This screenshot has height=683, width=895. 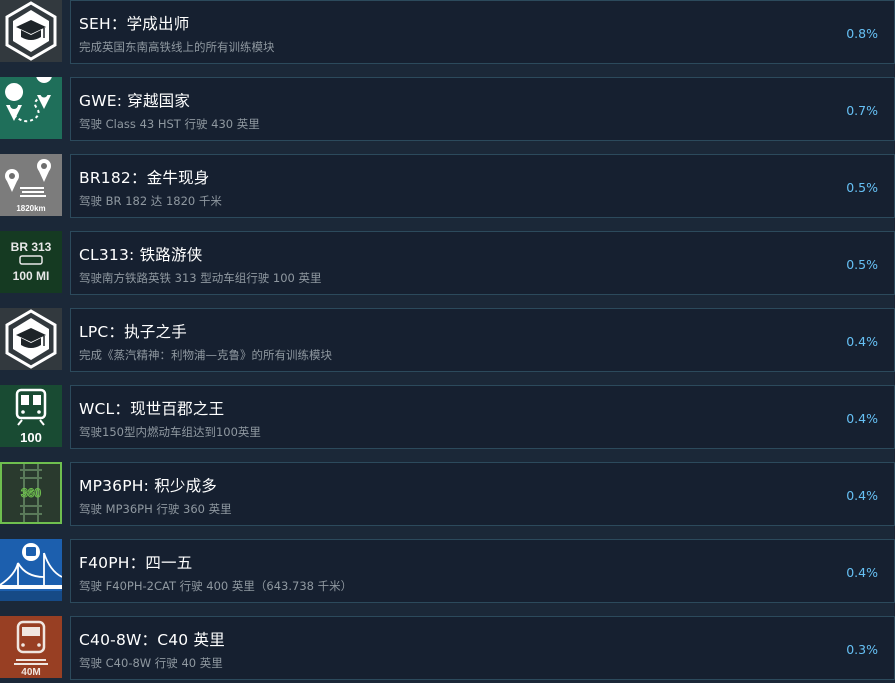 I want to click on achievement-row: LPC：执子之手完成《蒸汽精神：利物浦—克鲁》的所有训练模块 0.4%, so click(x=447, y=341).